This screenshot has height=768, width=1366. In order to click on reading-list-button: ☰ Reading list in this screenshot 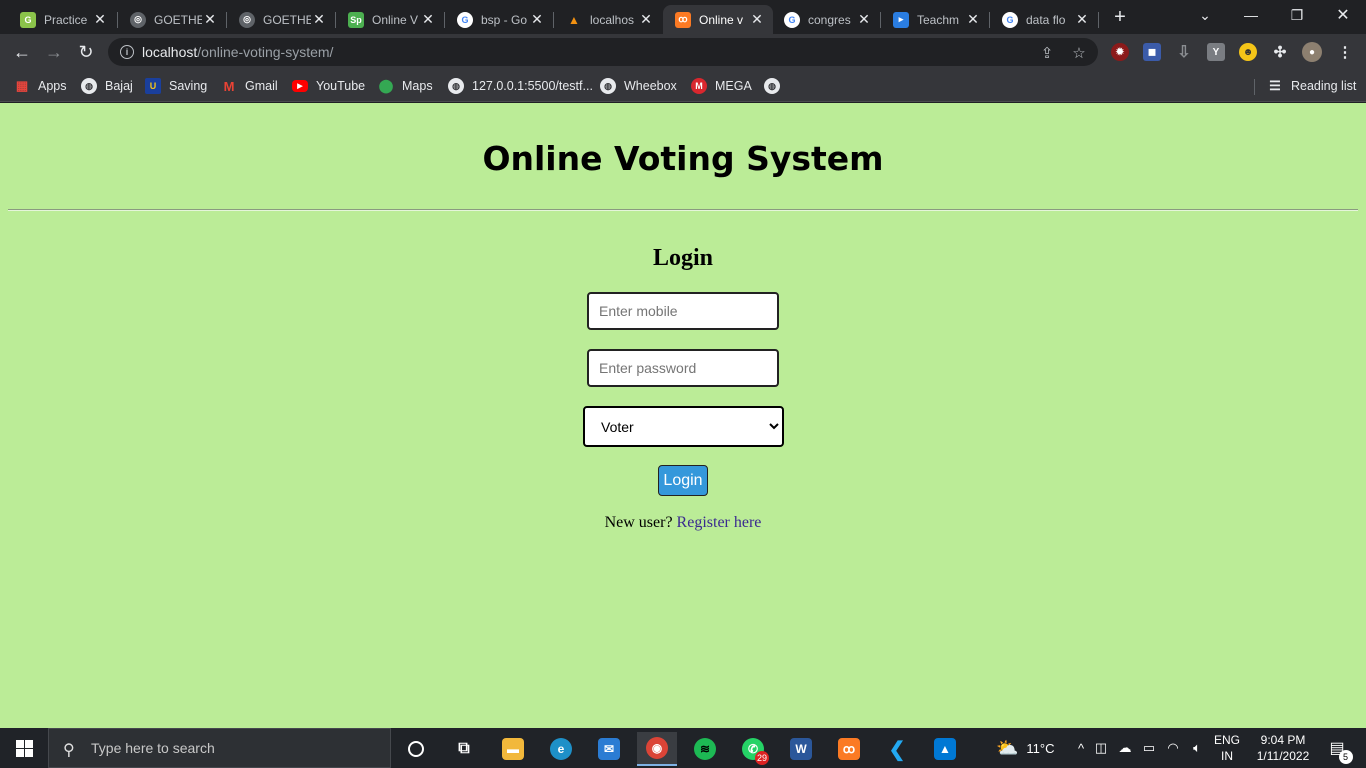, I will do `click(1311, 86)`.